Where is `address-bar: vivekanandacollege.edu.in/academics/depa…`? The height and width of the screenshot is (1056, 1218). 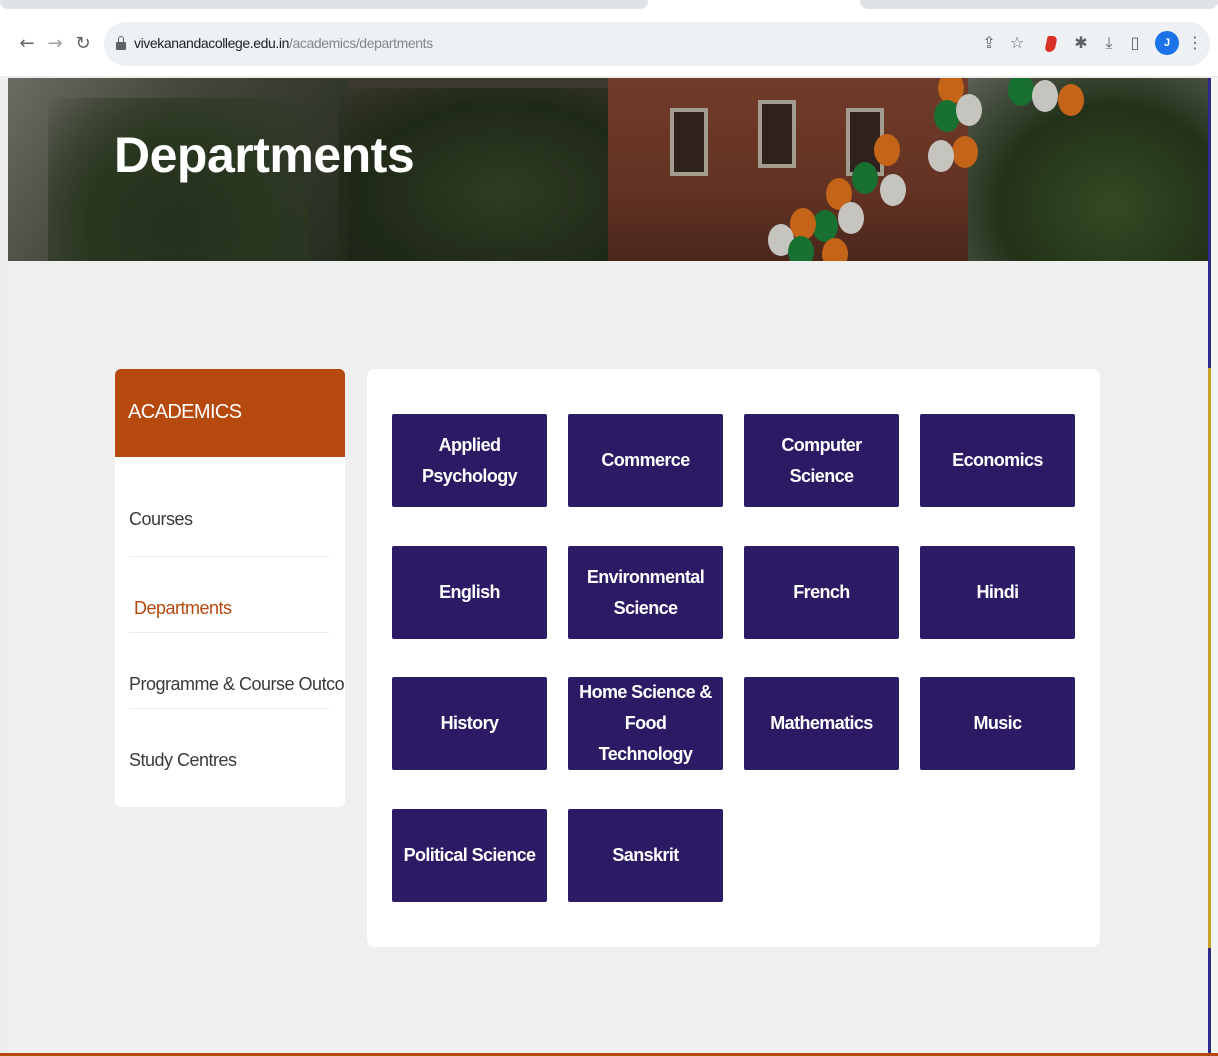 address-bar: vivekanandacollege.edu.in/academics/depa… is located at coordinates (657, 44).